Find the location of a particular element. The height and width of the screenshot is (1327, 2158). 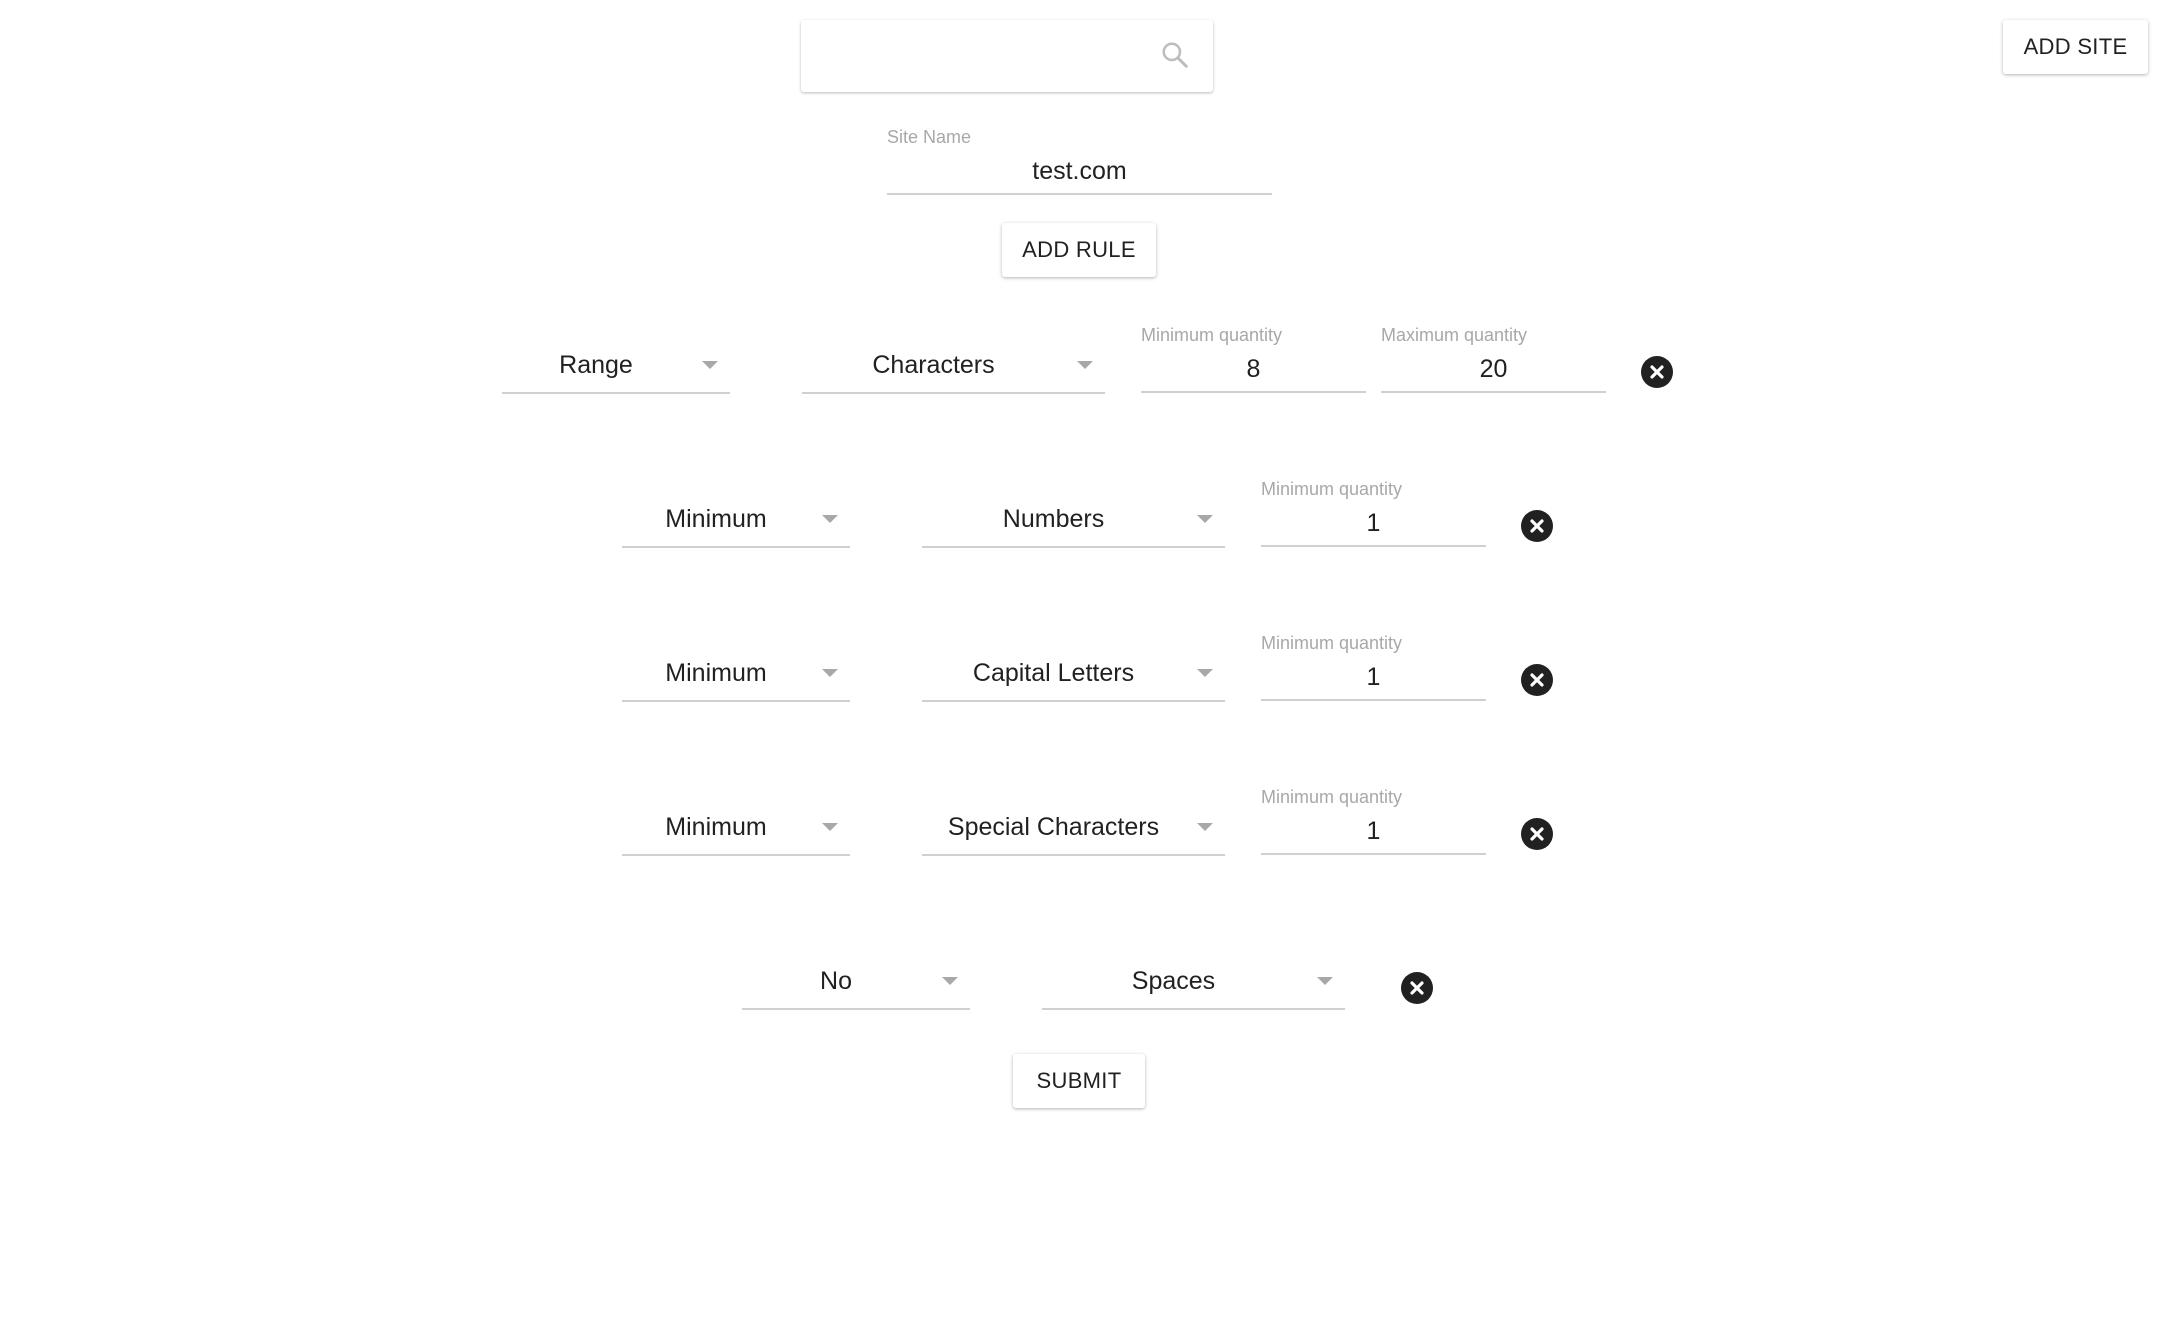

add-rule-button: ADD RULE is located at coordinates (1079, 250).